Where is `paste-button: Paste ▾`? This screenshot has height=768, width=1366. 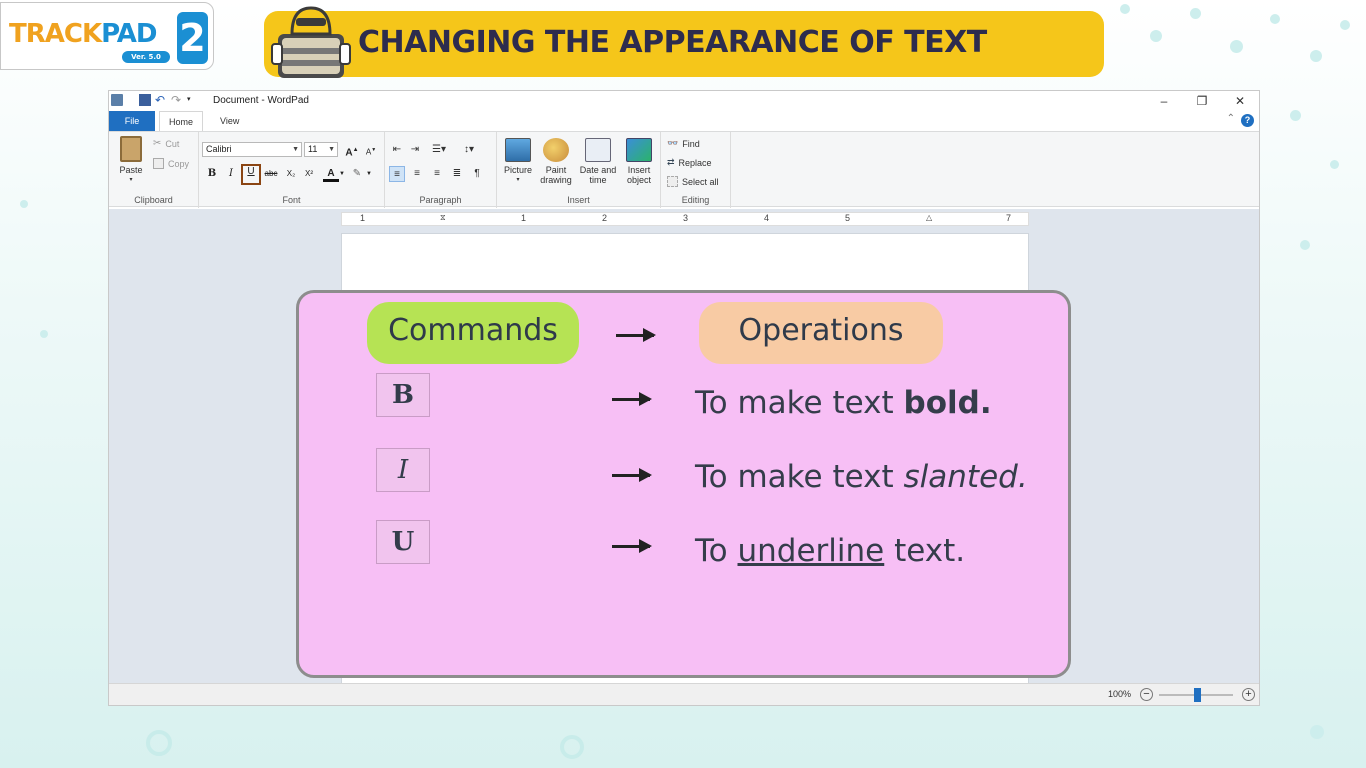
paste-button: Paste ▾ is located at coordinates (131, 160).